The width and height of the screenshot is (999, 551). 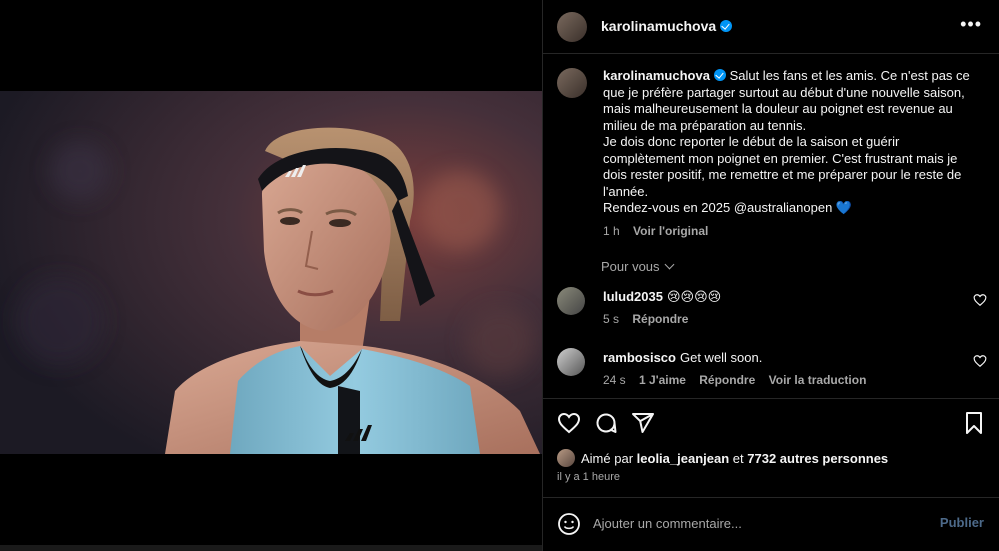 What do you see at coordinates (753, 523) in the screenshot?
I see `comment-input` at bounding box center [753, 523].